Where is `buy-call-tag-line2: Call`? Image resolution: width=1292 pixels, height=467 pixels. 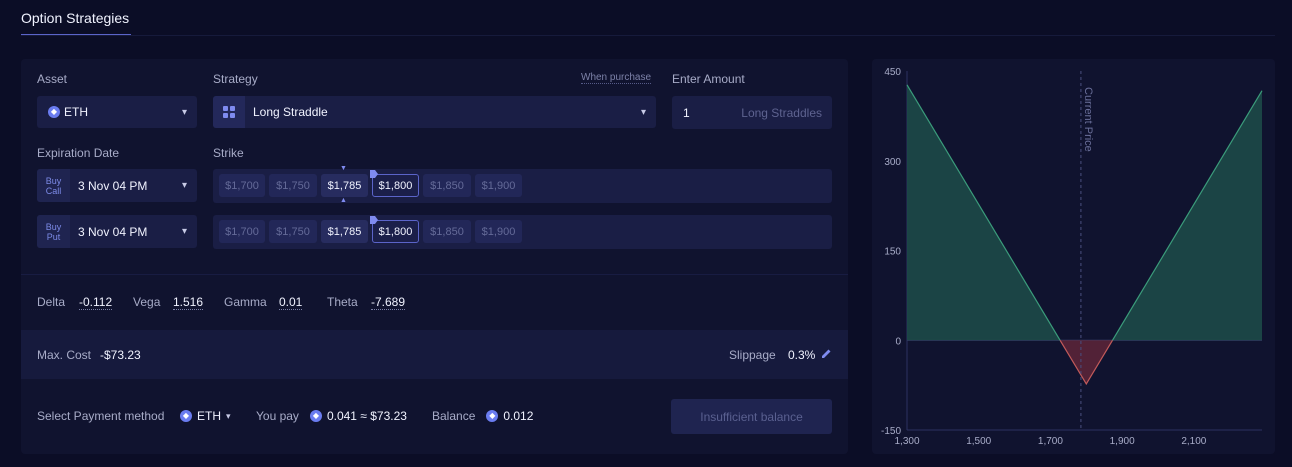
buy-call-tag-line2: Call is located at coordinates (53, 190).